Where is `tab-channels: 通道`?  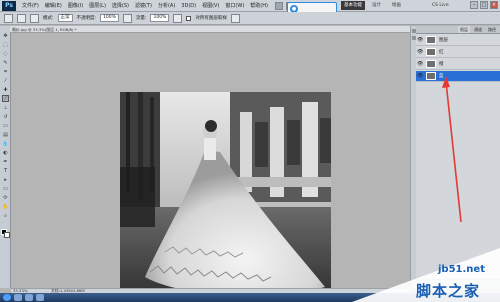
tab-channels: 通道 is located at coordinates (478, 29).